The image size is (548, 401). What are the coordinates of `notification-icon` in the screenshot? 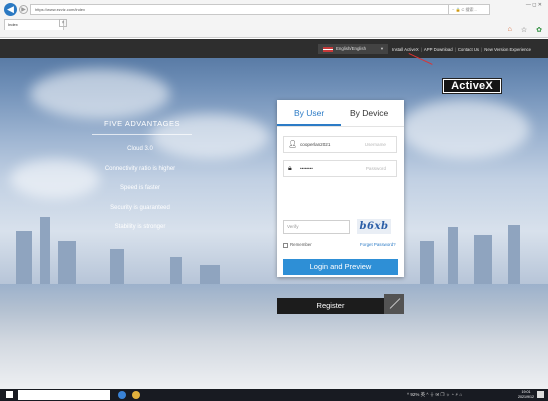 It's located at (540, 394).